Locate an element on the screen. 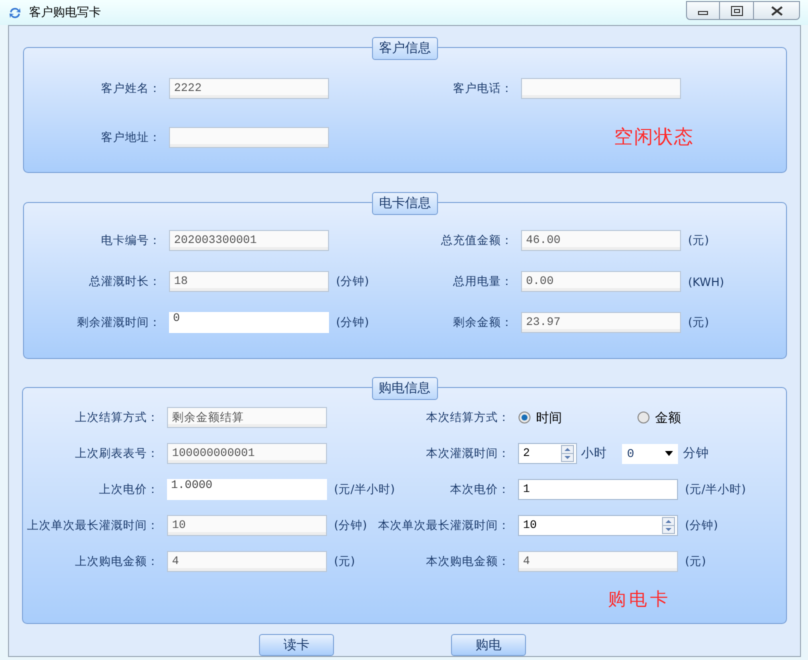  minimize-button is located at coordinates (703, 10).